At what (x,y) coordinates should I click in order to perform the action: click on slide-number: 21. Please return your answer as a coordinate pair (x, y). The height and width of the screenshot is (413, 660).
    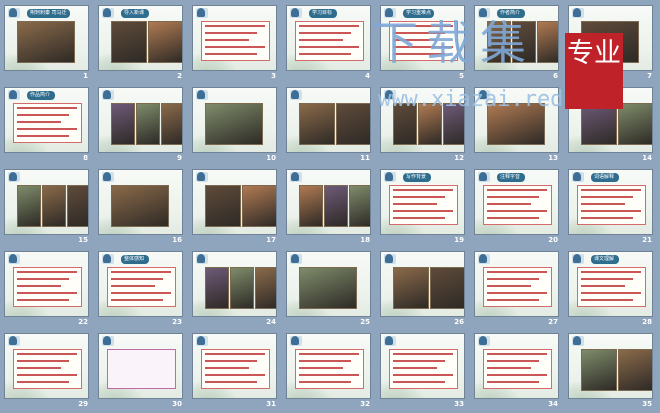
    Looking at the image, I should click on (647, 240).